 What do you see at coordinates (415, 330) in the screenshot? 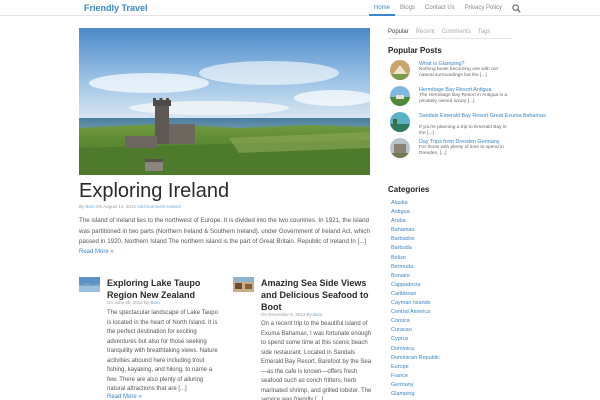
I see `category-link: Curacao` at bounding box center [415, 330].